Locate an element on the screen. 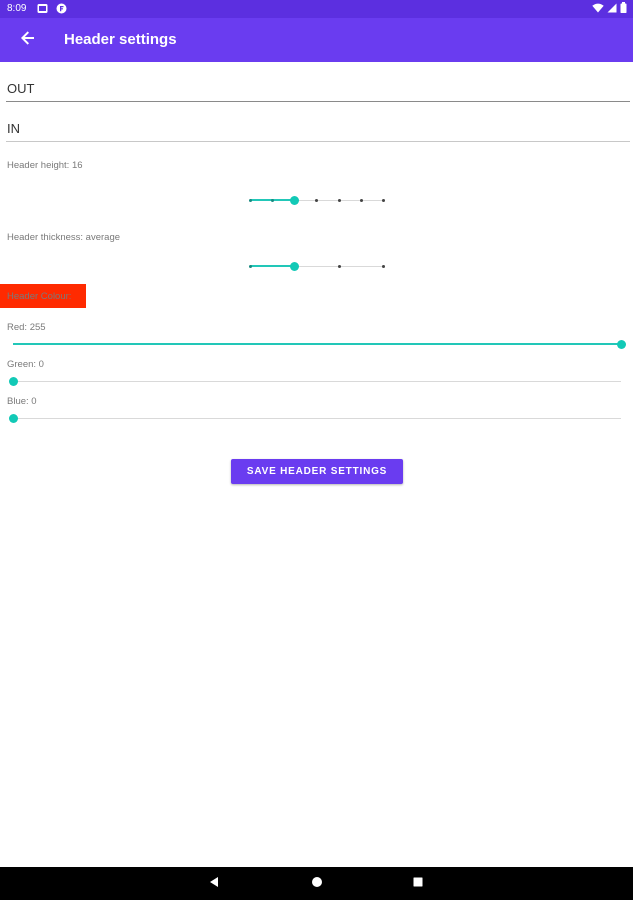 This screenshot has width=633, height=900. blue-thumb is located at coordinates (13, 418).